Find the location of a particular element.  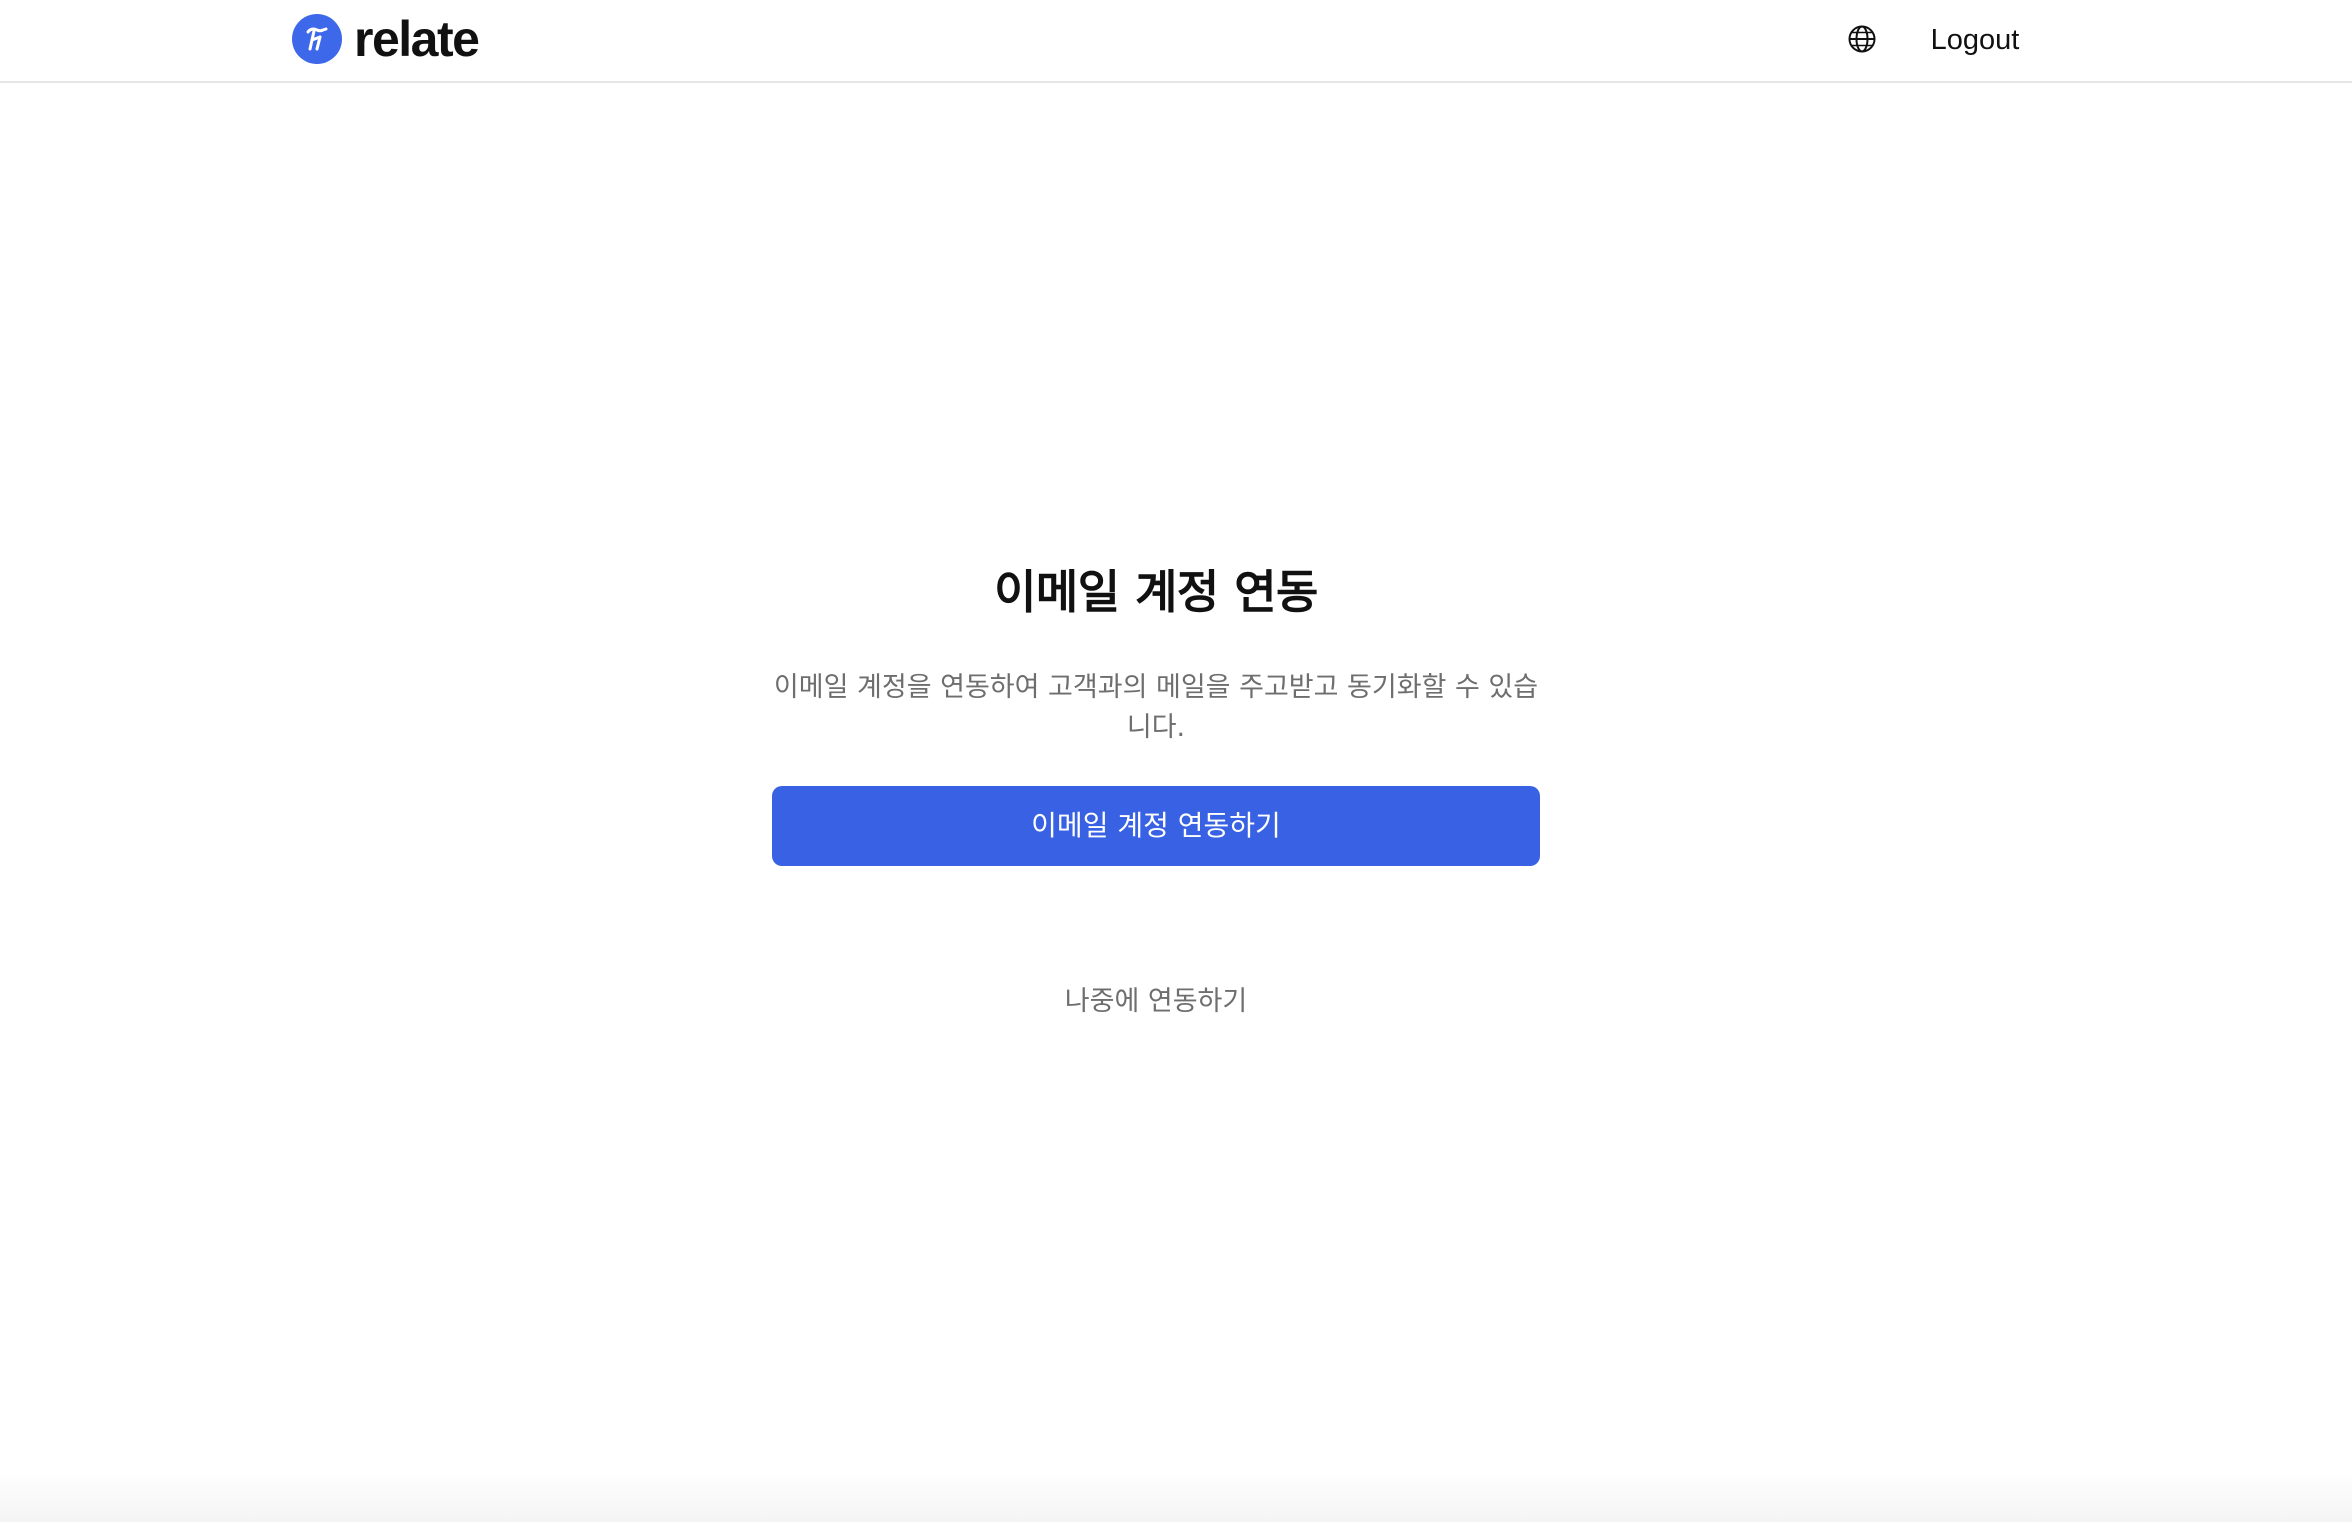

logout-button: Logout is located at coordinates (1975, 40).